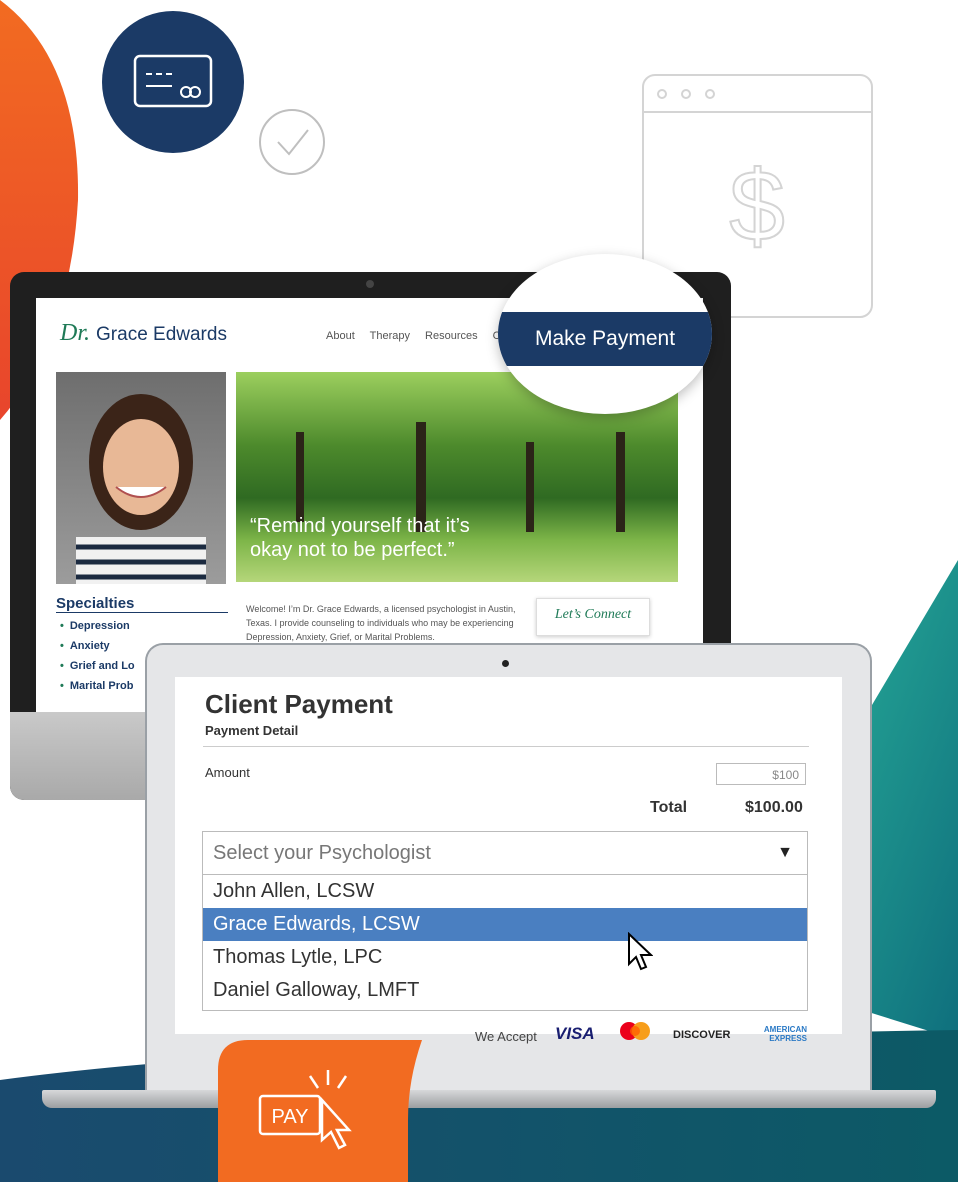 The image size is (958, 1182). I want to click on list-item: • Anxiety, so click(97, 650).